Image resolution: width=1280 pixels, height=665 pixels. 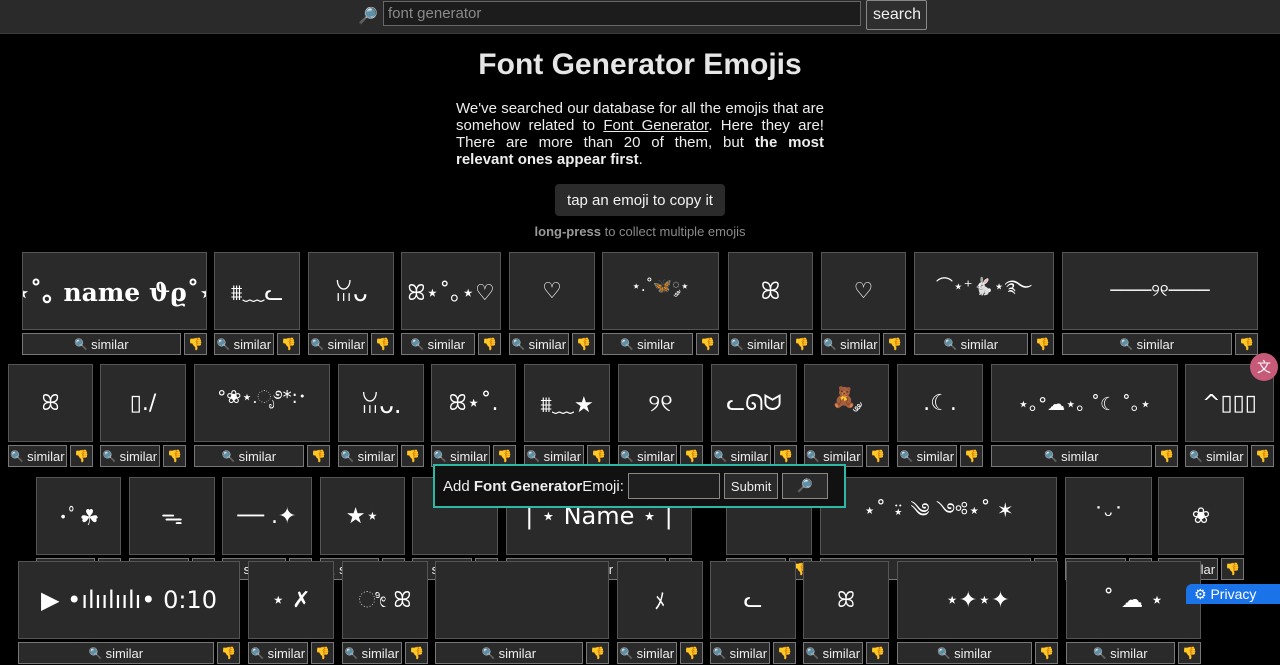 I want to click on emoji-tile: ୨୧, so click(x=660, y=403).